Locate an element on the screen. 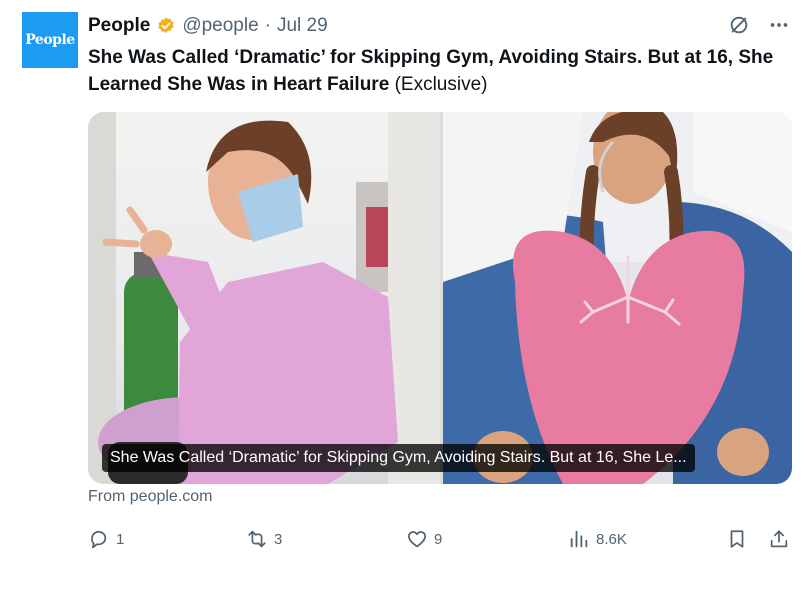  heart-icon is located at coordinates (417, 539).